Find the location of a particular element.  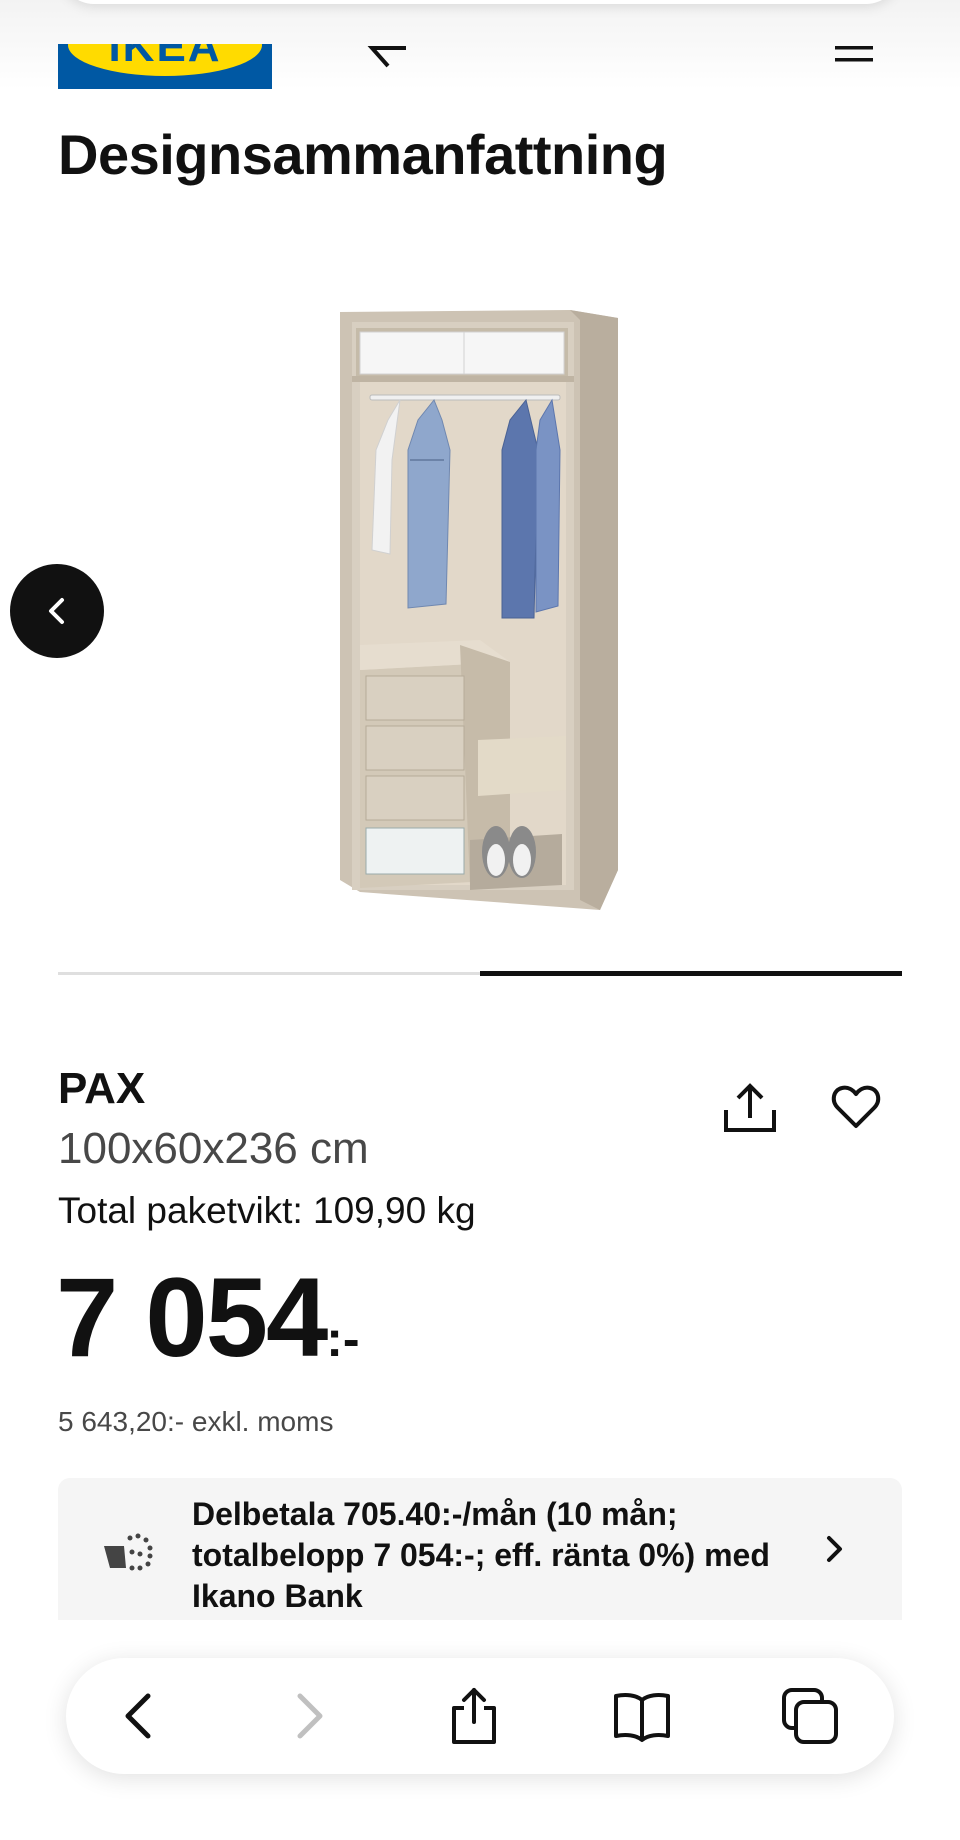

chevron-right-icon is located at coordinates (834, 1549).